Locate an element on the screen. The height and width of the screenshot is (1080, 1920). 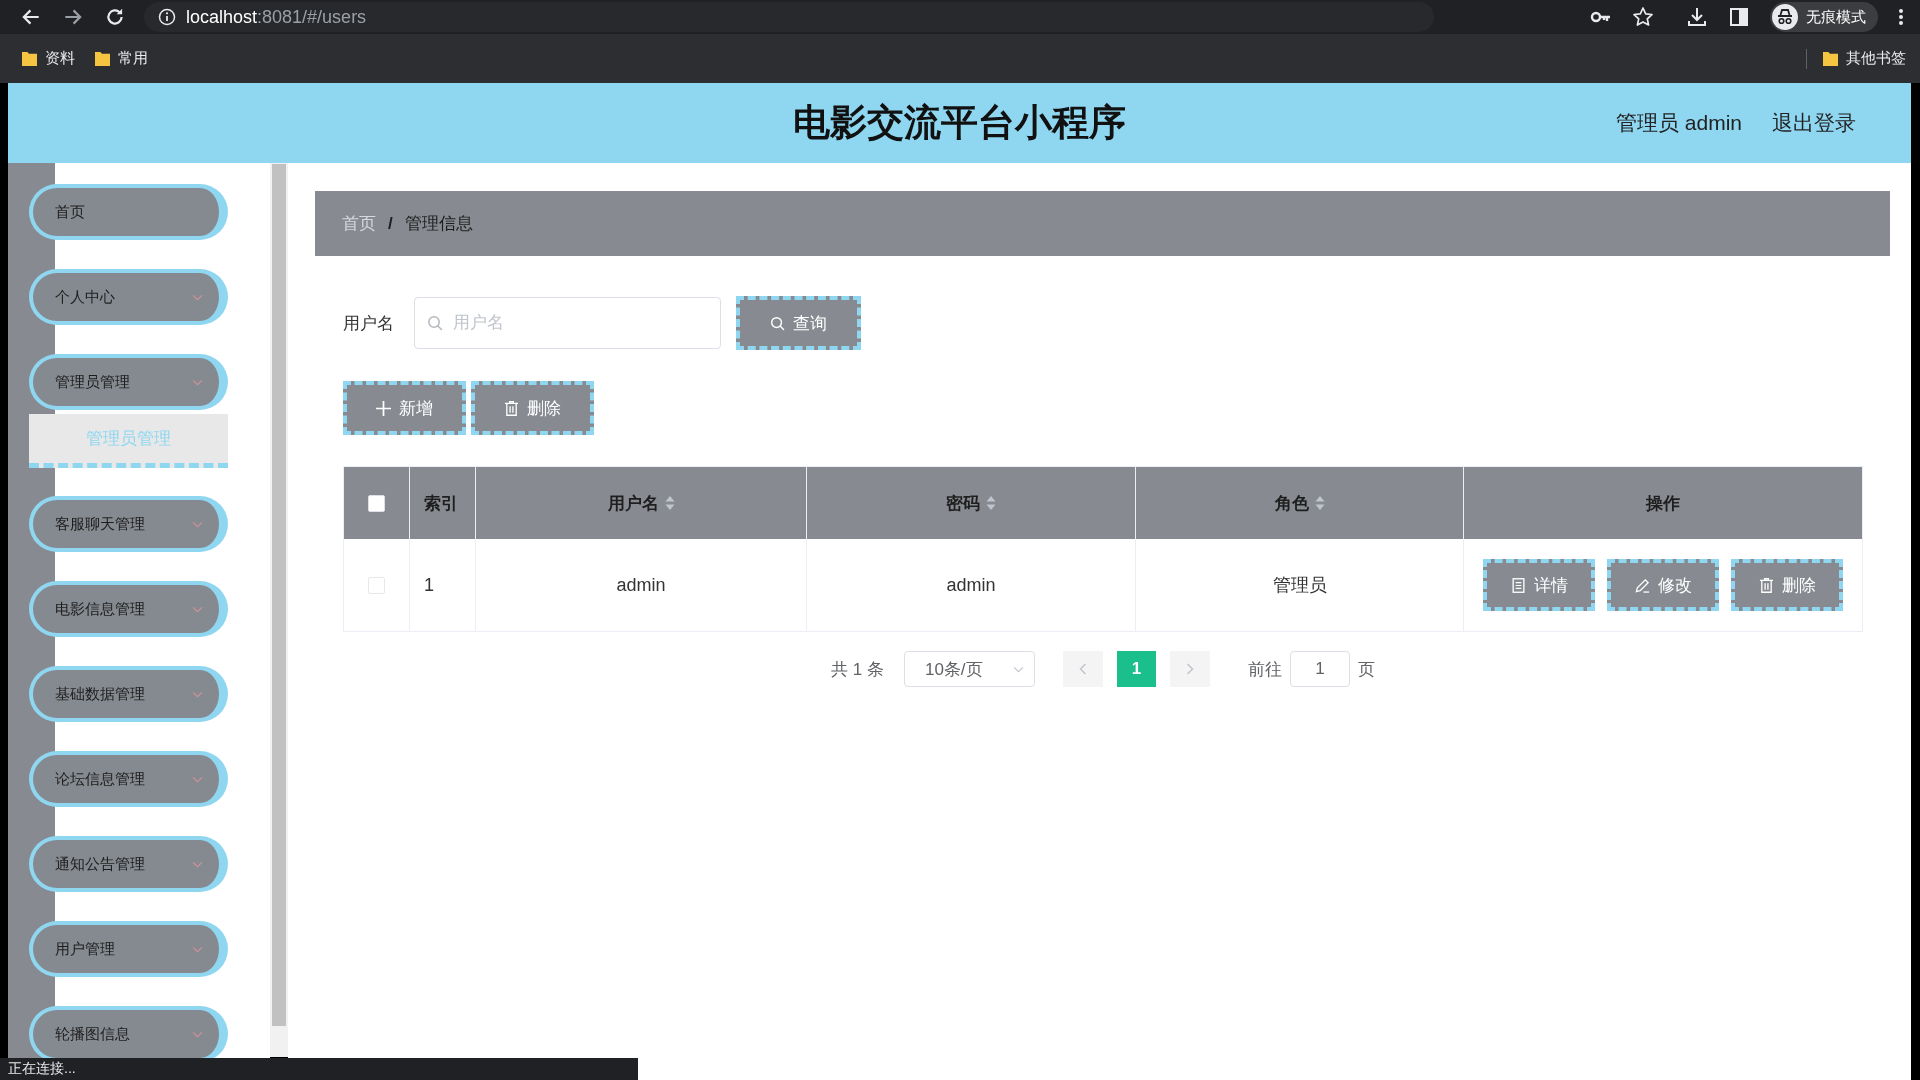
page-suffix: 页 is located at coordinates (1366, 669).